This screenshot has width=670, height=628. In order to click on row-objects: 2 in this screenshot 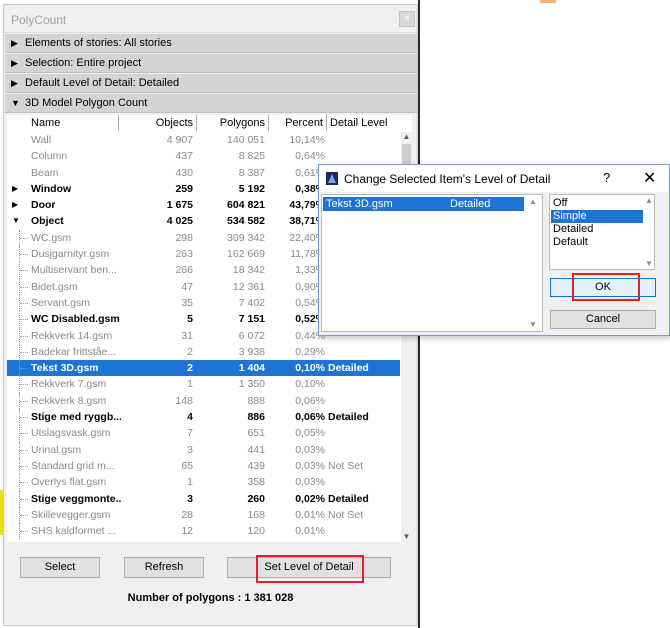, I will do `click(190, 368)`.